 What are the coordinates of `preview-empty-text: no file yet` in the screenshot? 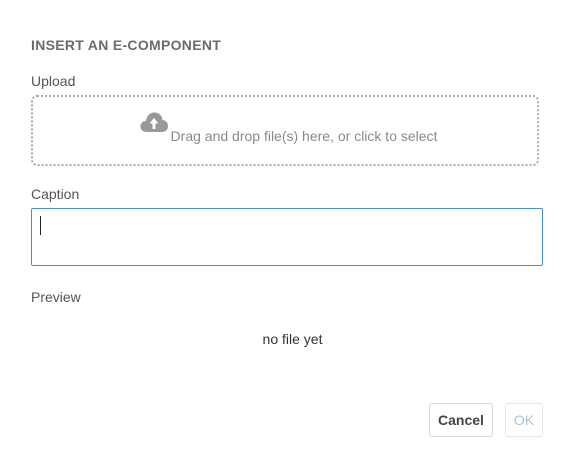 It's located at (292, 339).